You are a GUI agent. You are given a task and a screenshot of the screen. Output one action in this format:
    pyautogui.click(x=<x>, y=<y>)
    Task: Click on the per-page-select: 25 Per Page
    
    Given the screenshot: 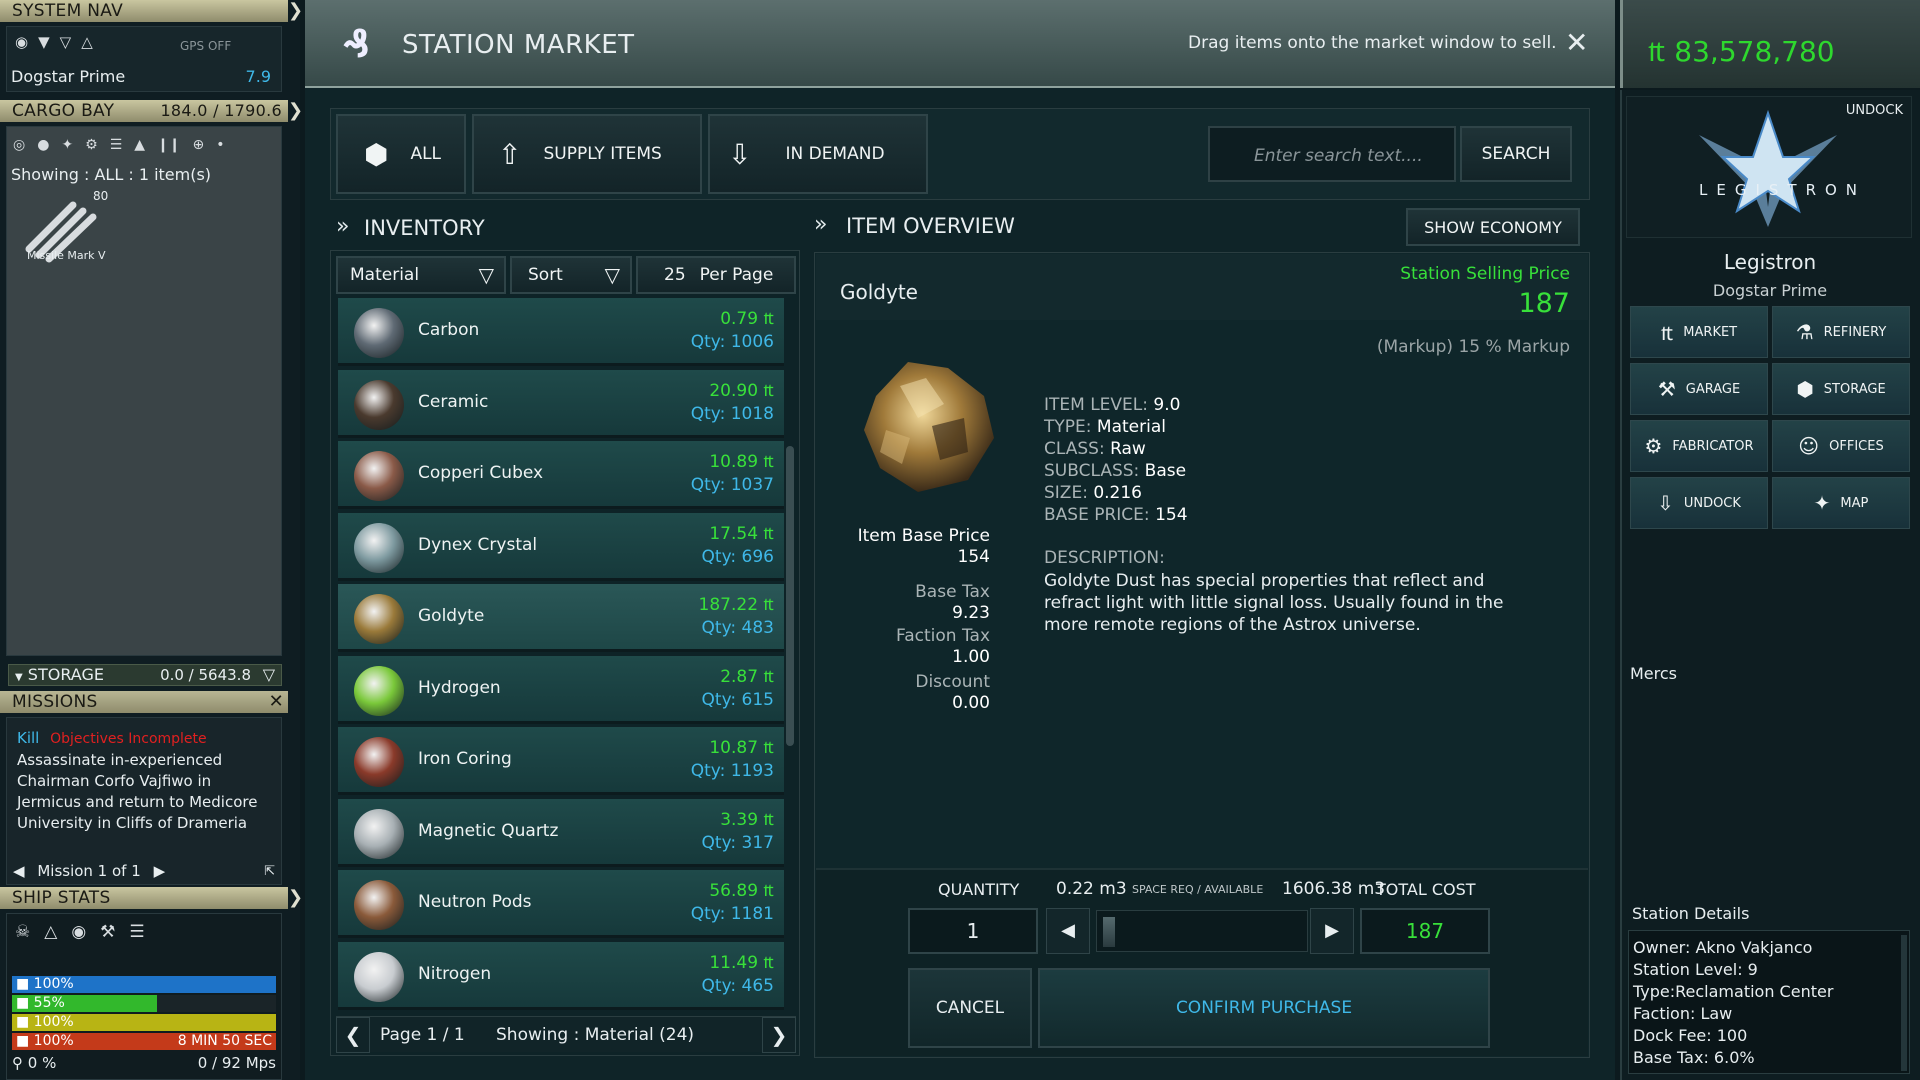 What is the action you would take?
    pyautogui.click(x=716, y=275)
    